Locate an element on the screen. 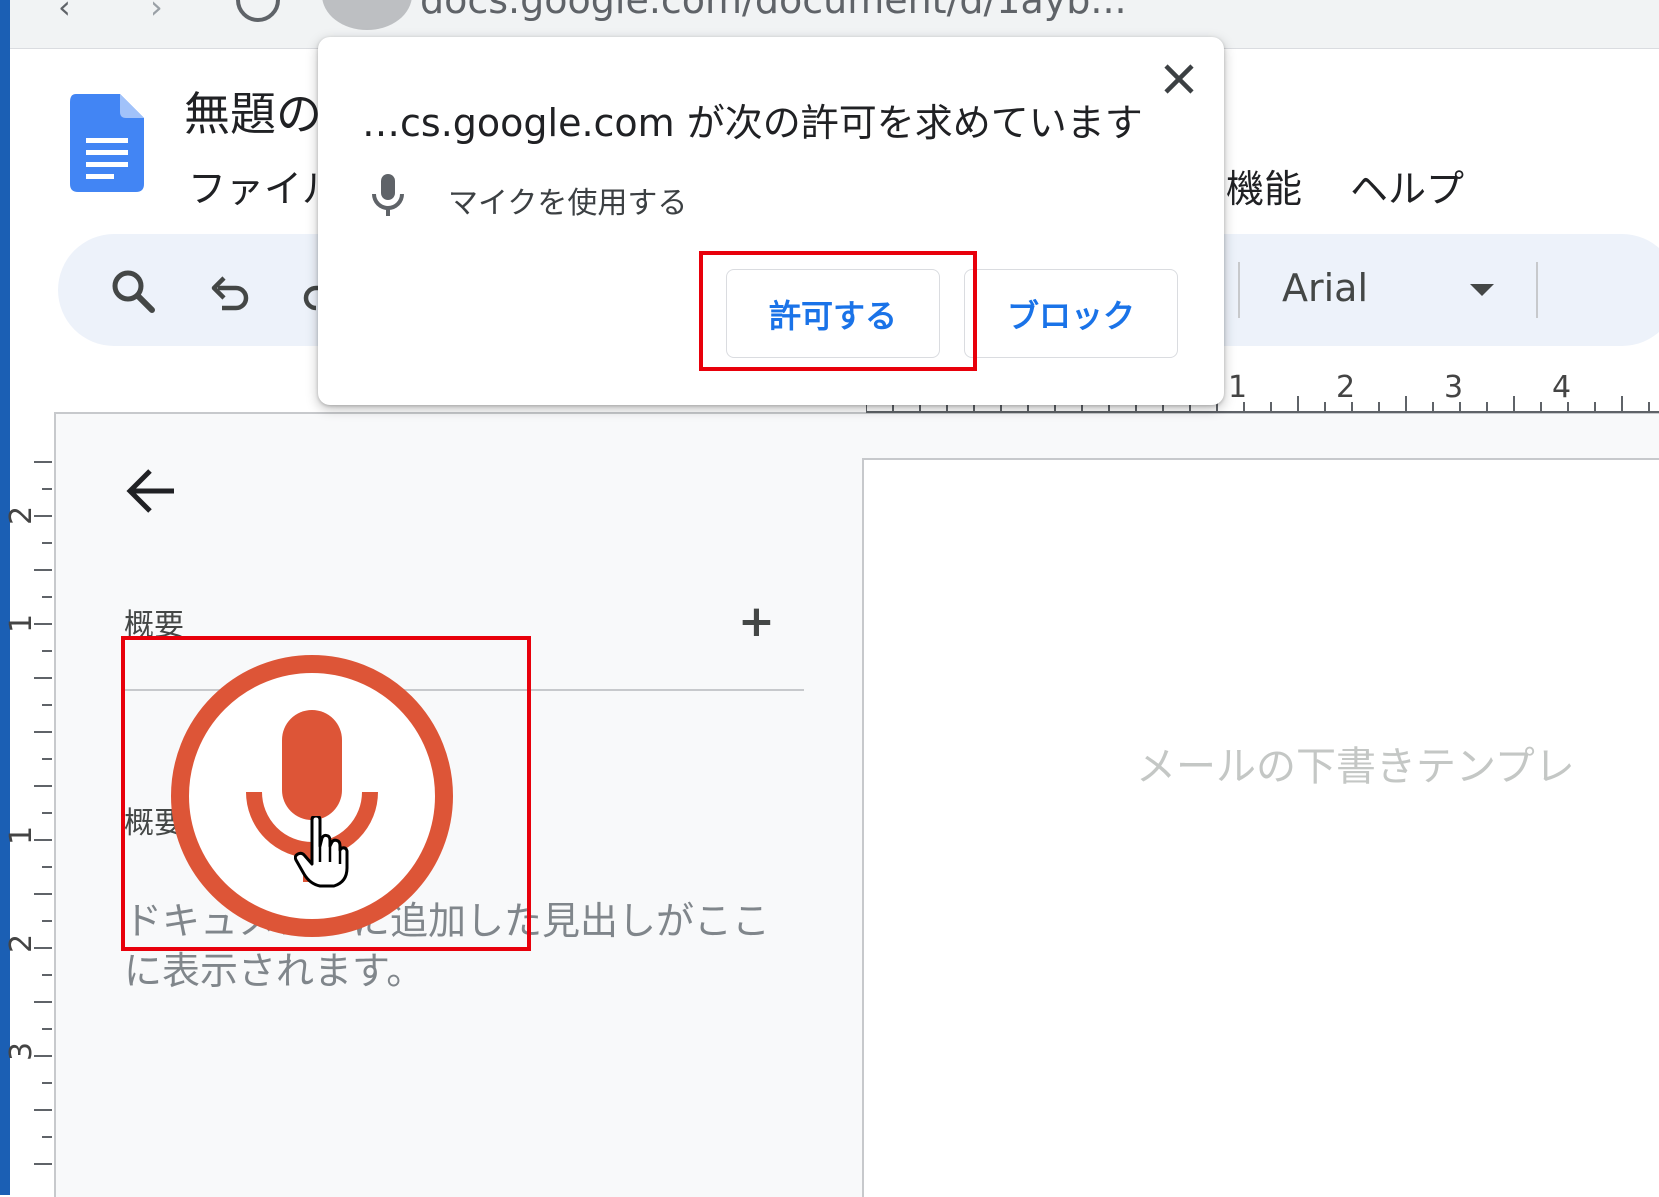  microphone-icon is located at coordinates (388, 195).